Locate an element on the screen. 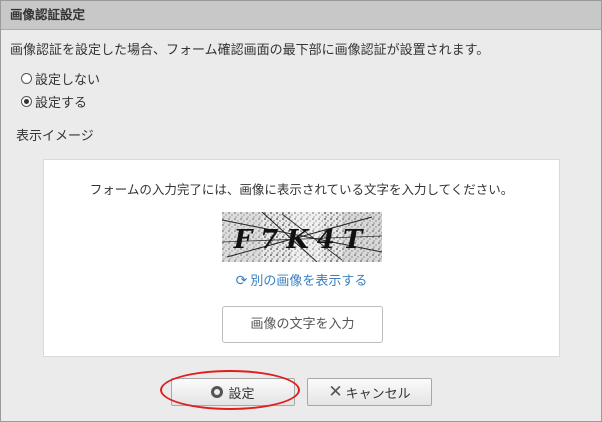  radio-option-disable: 設定しない is located at coordinates (60, 78).